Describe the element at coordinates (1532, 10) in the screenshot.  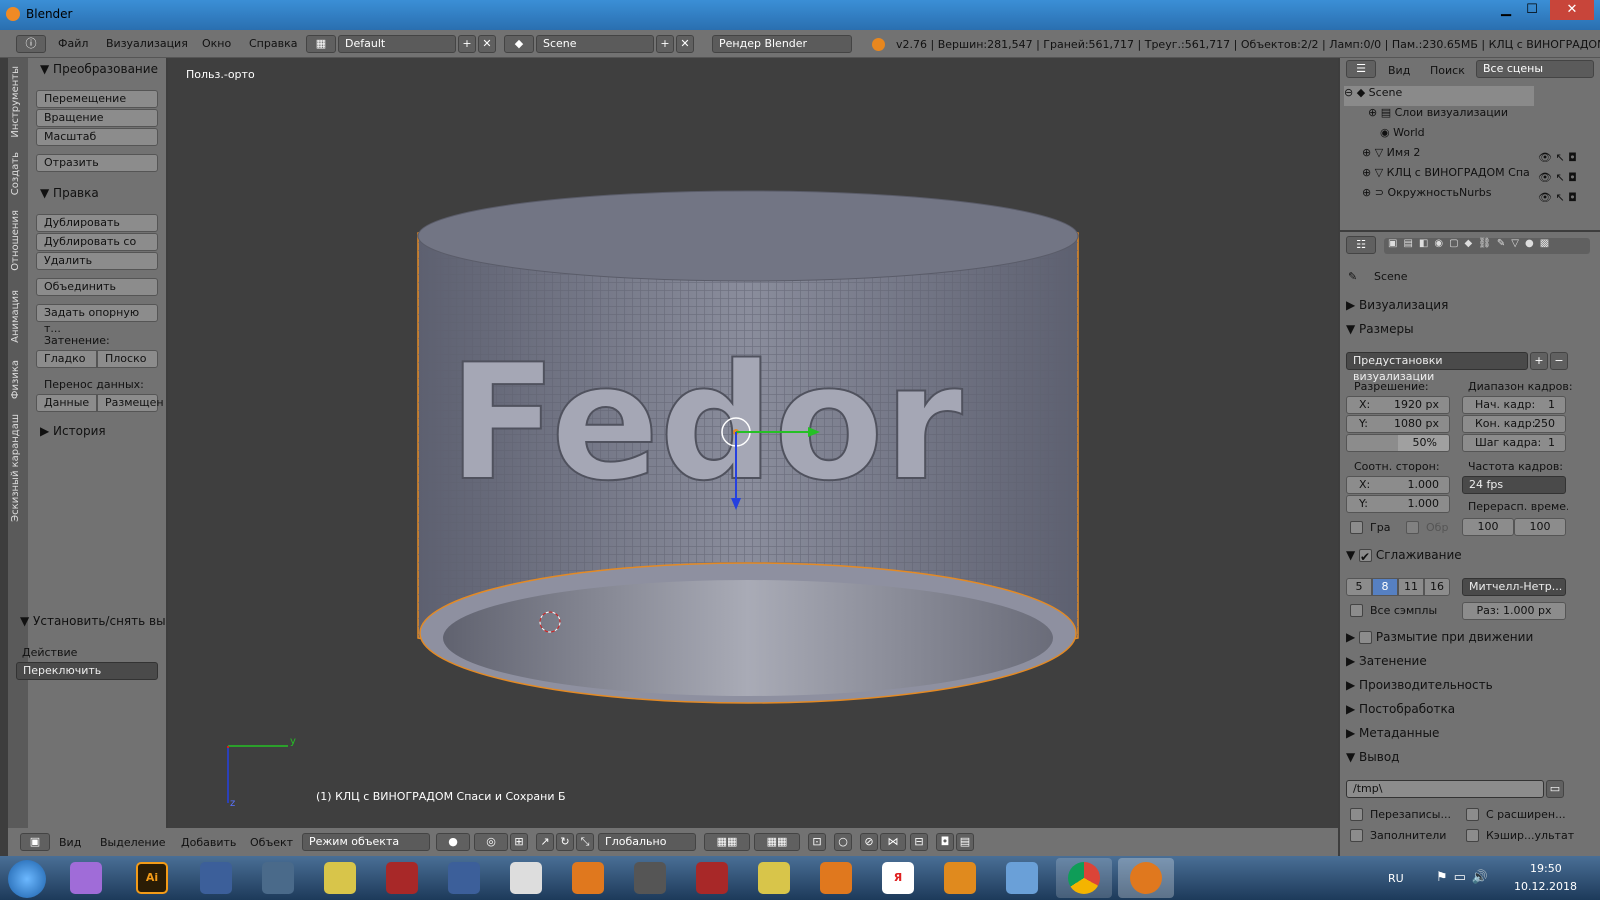
I see `maximize-button: ☐` at that location.